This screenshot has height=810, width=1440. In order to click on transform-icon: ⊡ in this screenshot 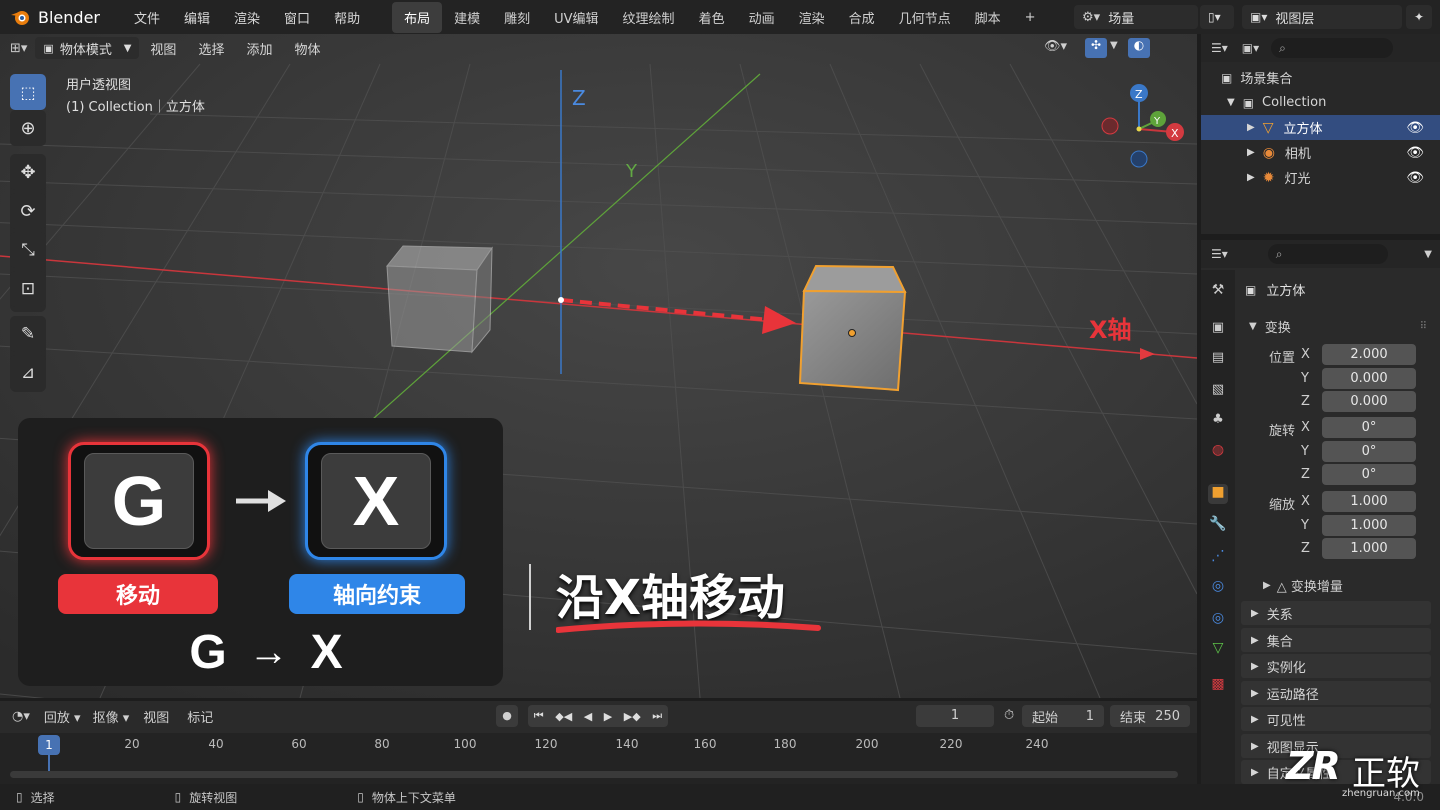, I will do `click(28, 289)`.